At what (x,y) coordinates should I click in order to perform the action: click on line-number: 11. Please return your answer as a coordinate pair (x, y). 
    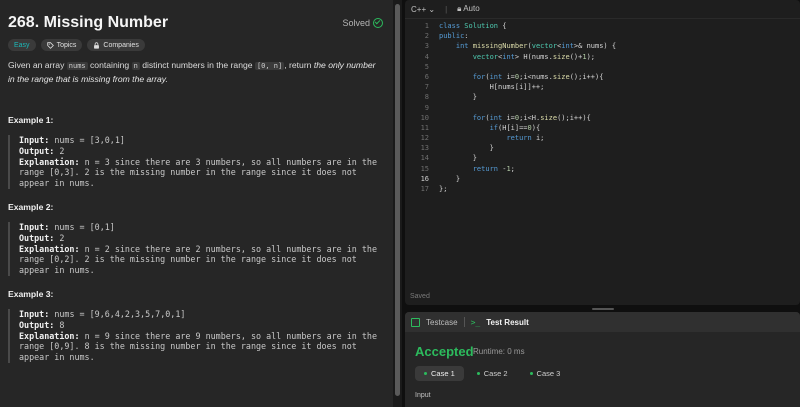
    Looking at the image, I should click on (424, 127).